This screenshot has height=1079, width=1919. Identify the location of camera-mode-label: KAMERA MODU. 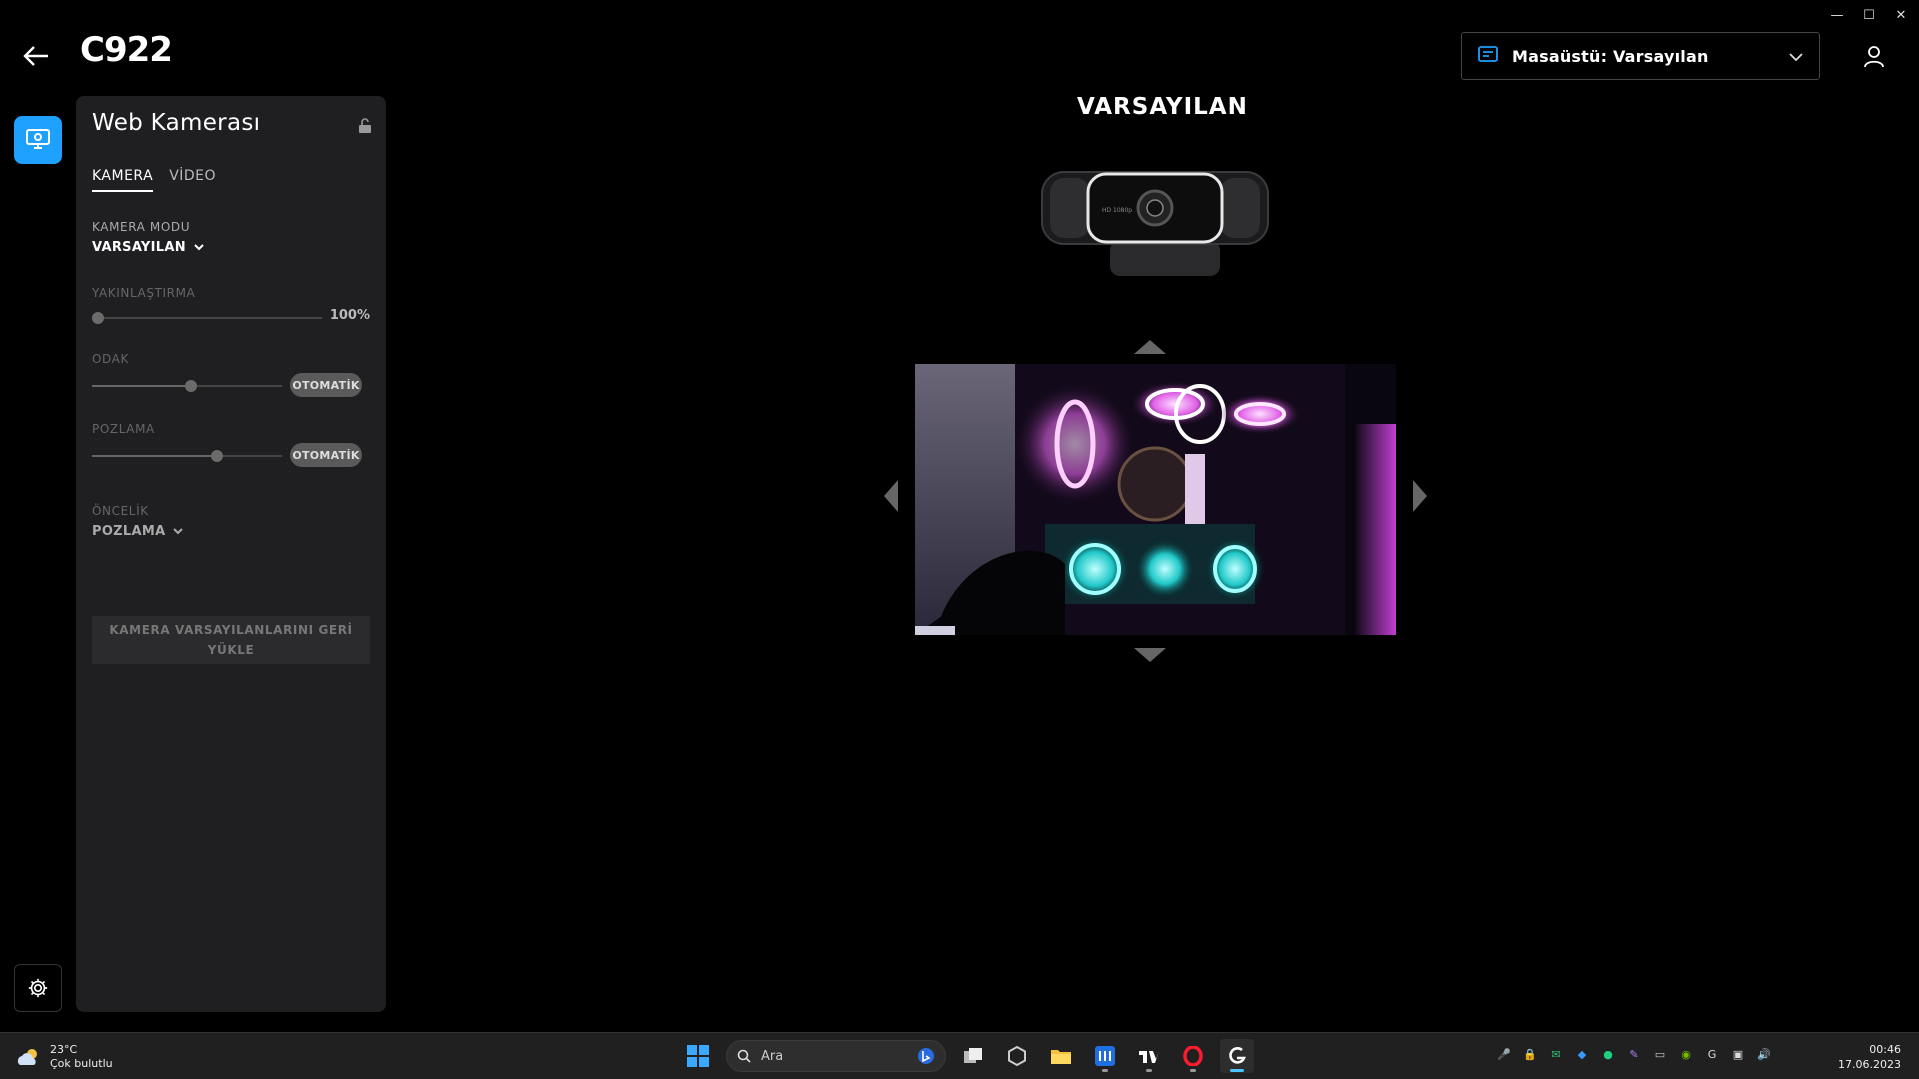
(141, 227).